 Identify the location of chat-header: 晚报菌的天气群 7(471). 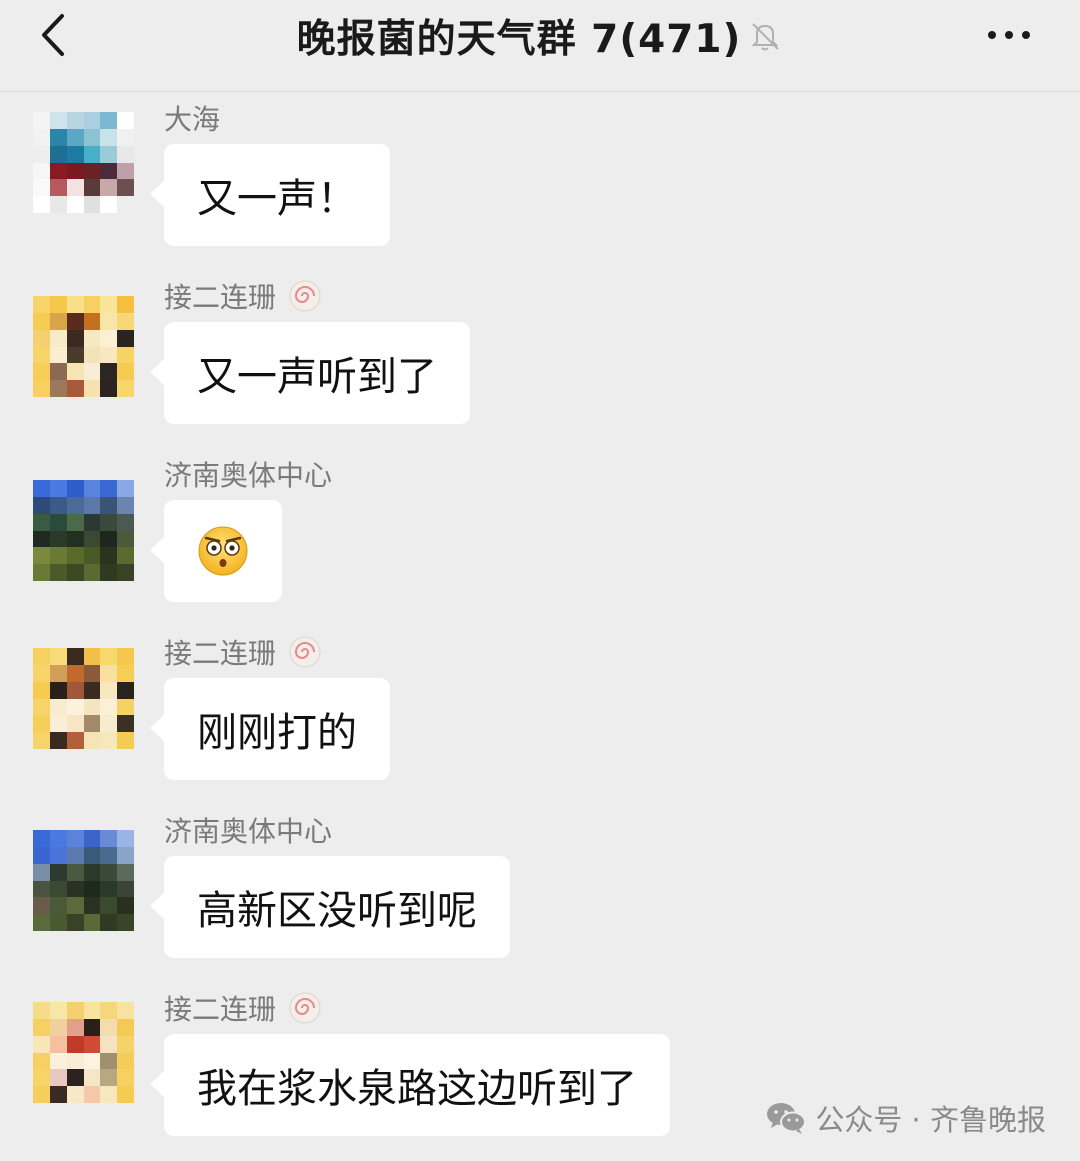
(540, 46).